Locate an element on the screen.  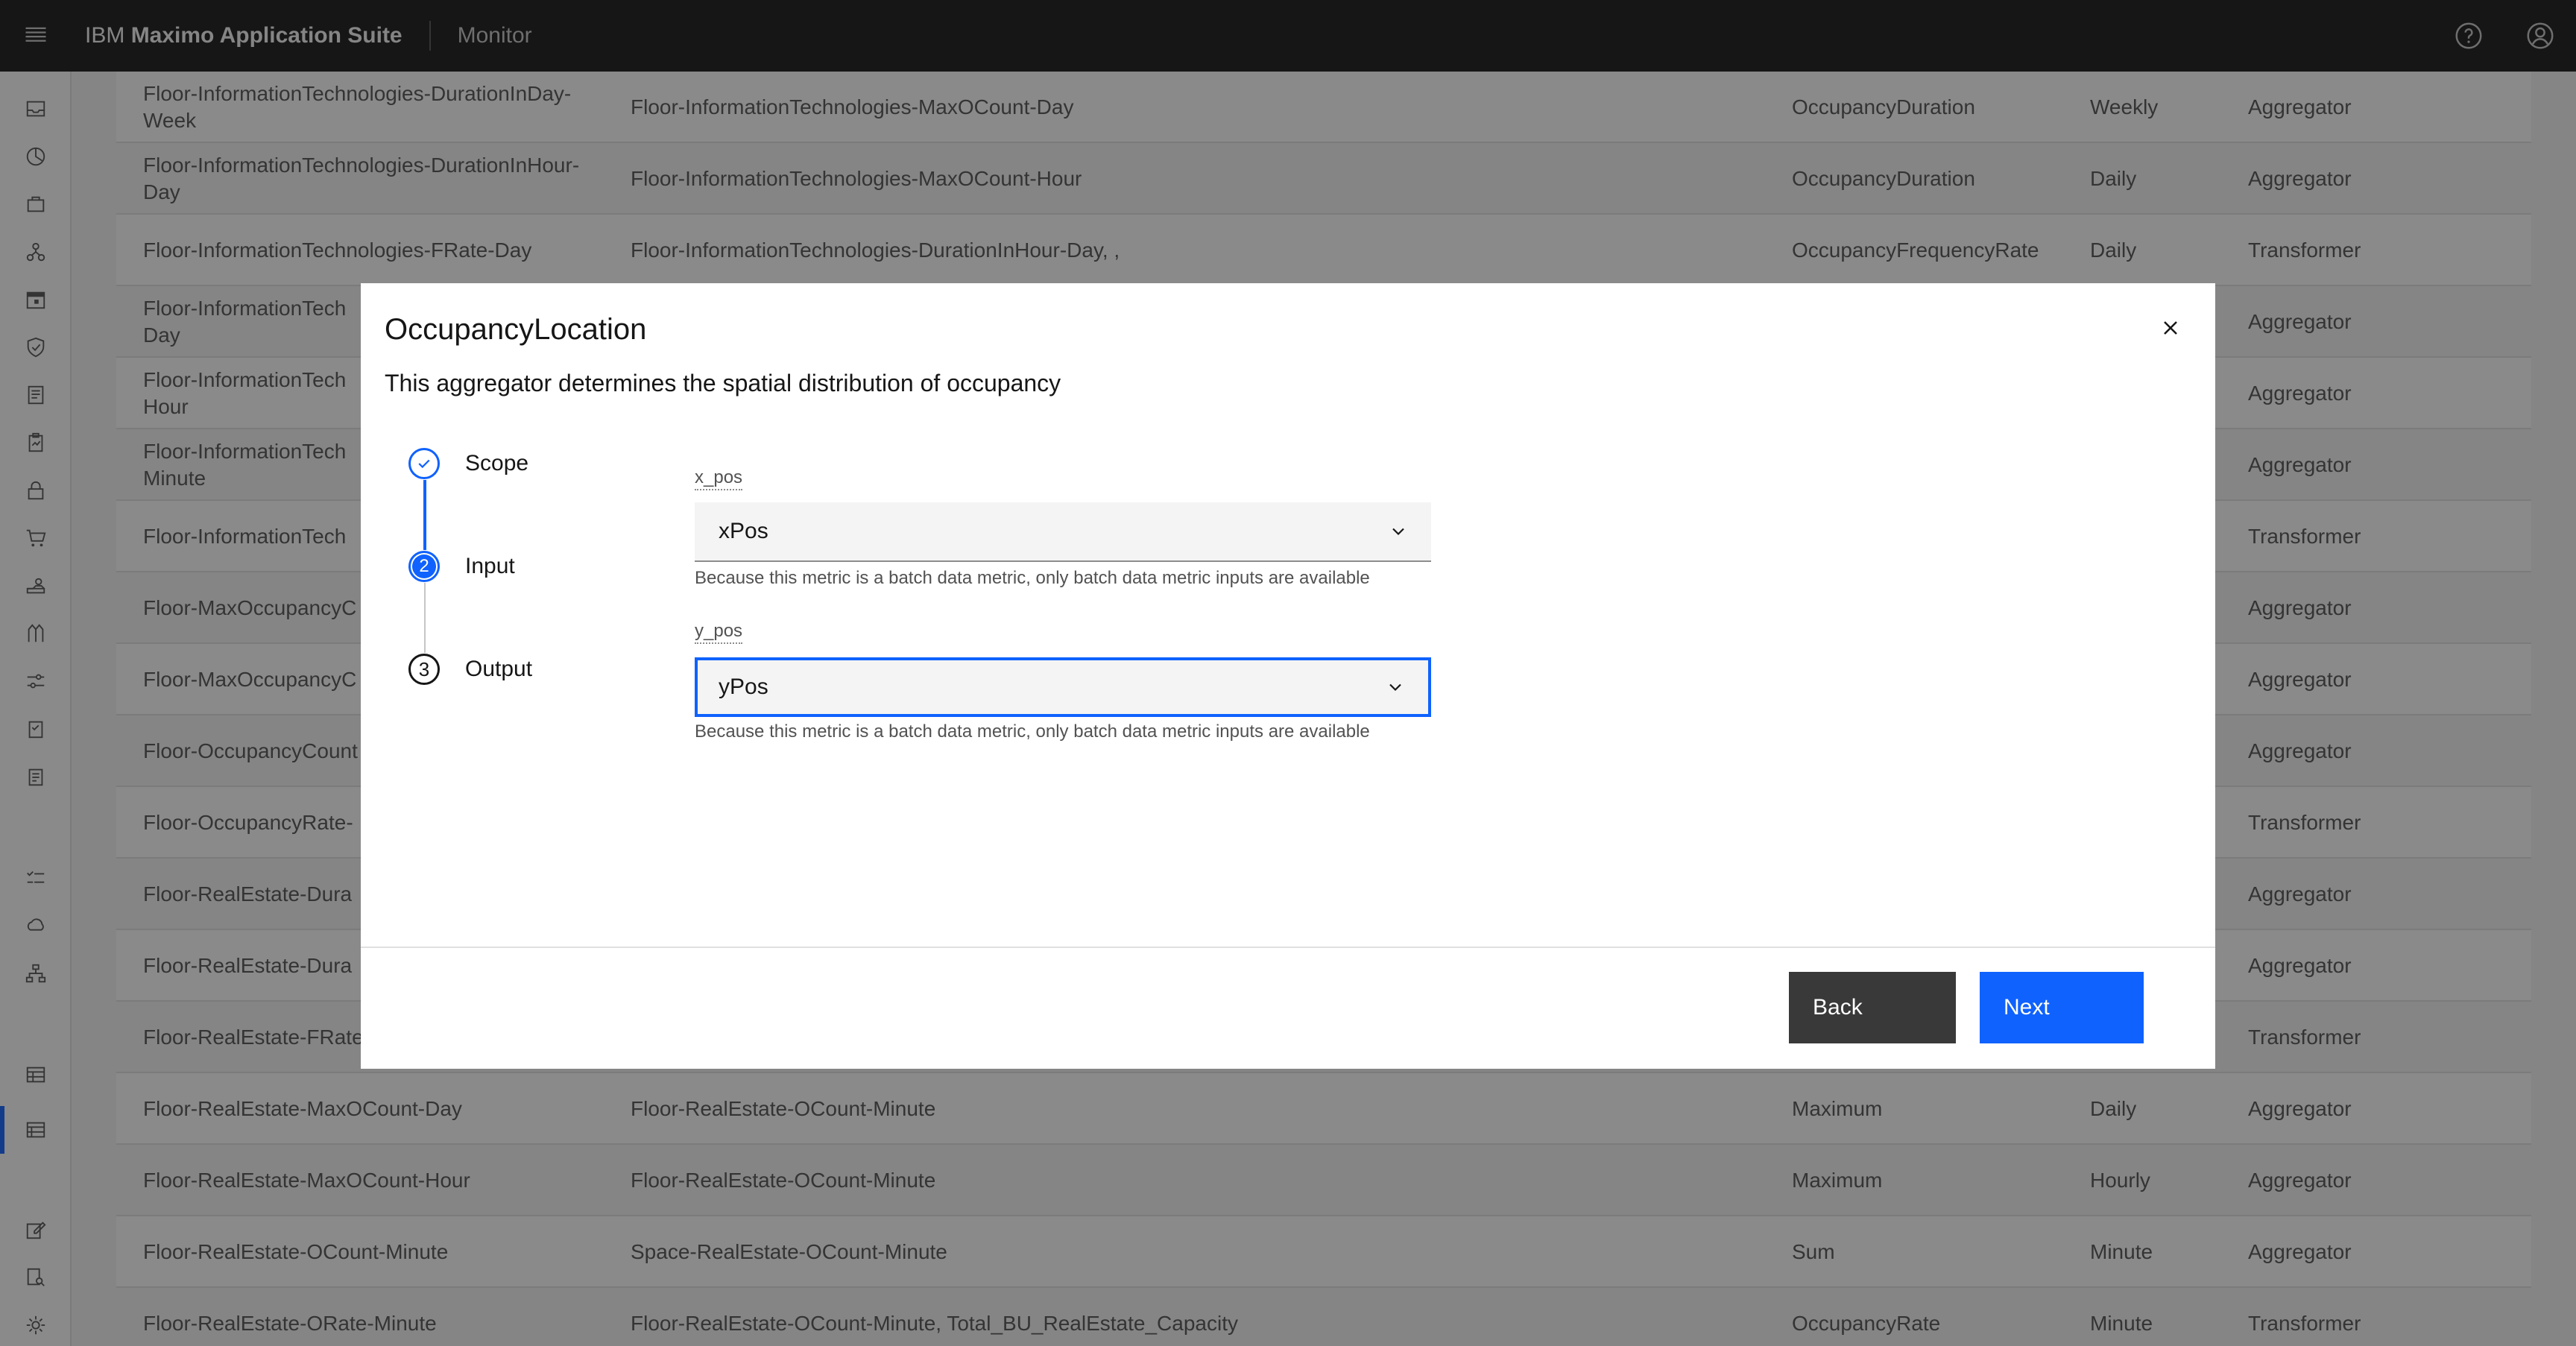
y-pos-value: yPos is located at coordinates (743, 686).